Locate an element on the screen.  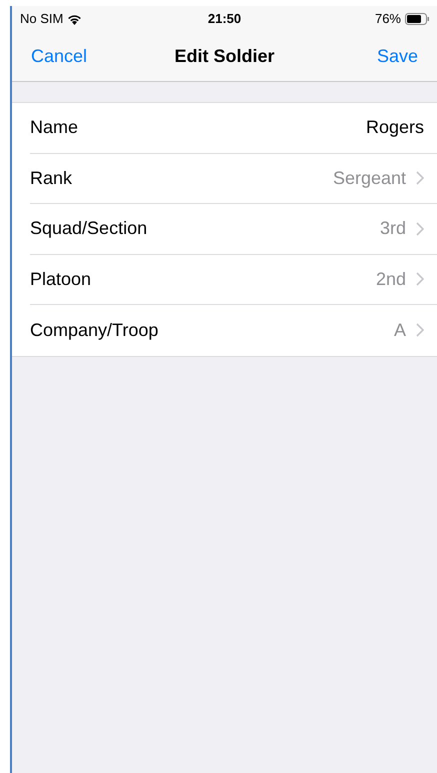
row-value: 3rd is located at coordinates (393, 228).